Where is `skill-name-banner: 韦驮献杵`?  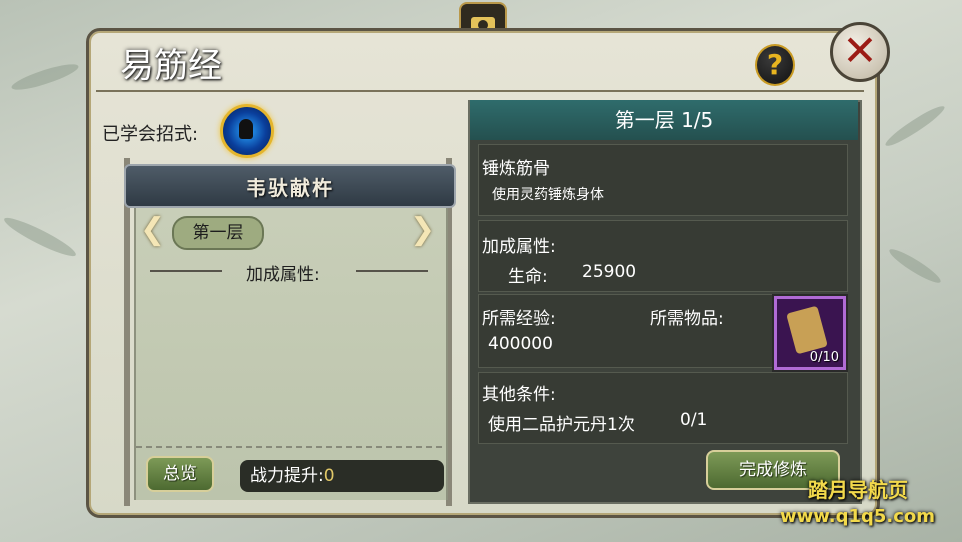 skill-name-banner: 韦驮献杵 is located at coordinates (290, 186).